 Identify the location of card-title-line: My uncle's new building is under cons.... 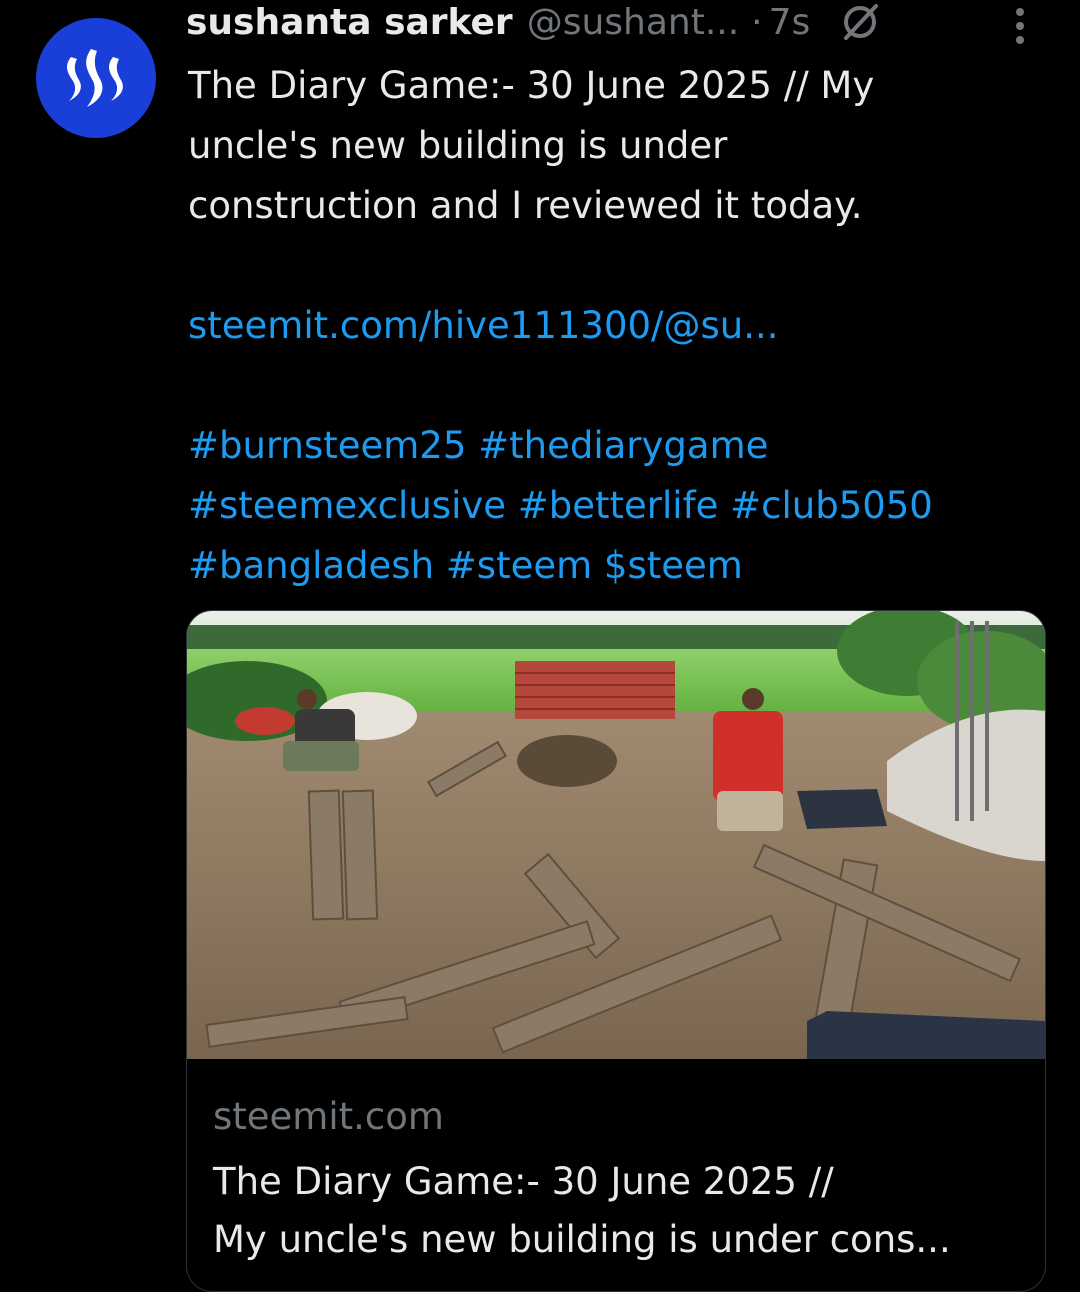
(582, 1239).